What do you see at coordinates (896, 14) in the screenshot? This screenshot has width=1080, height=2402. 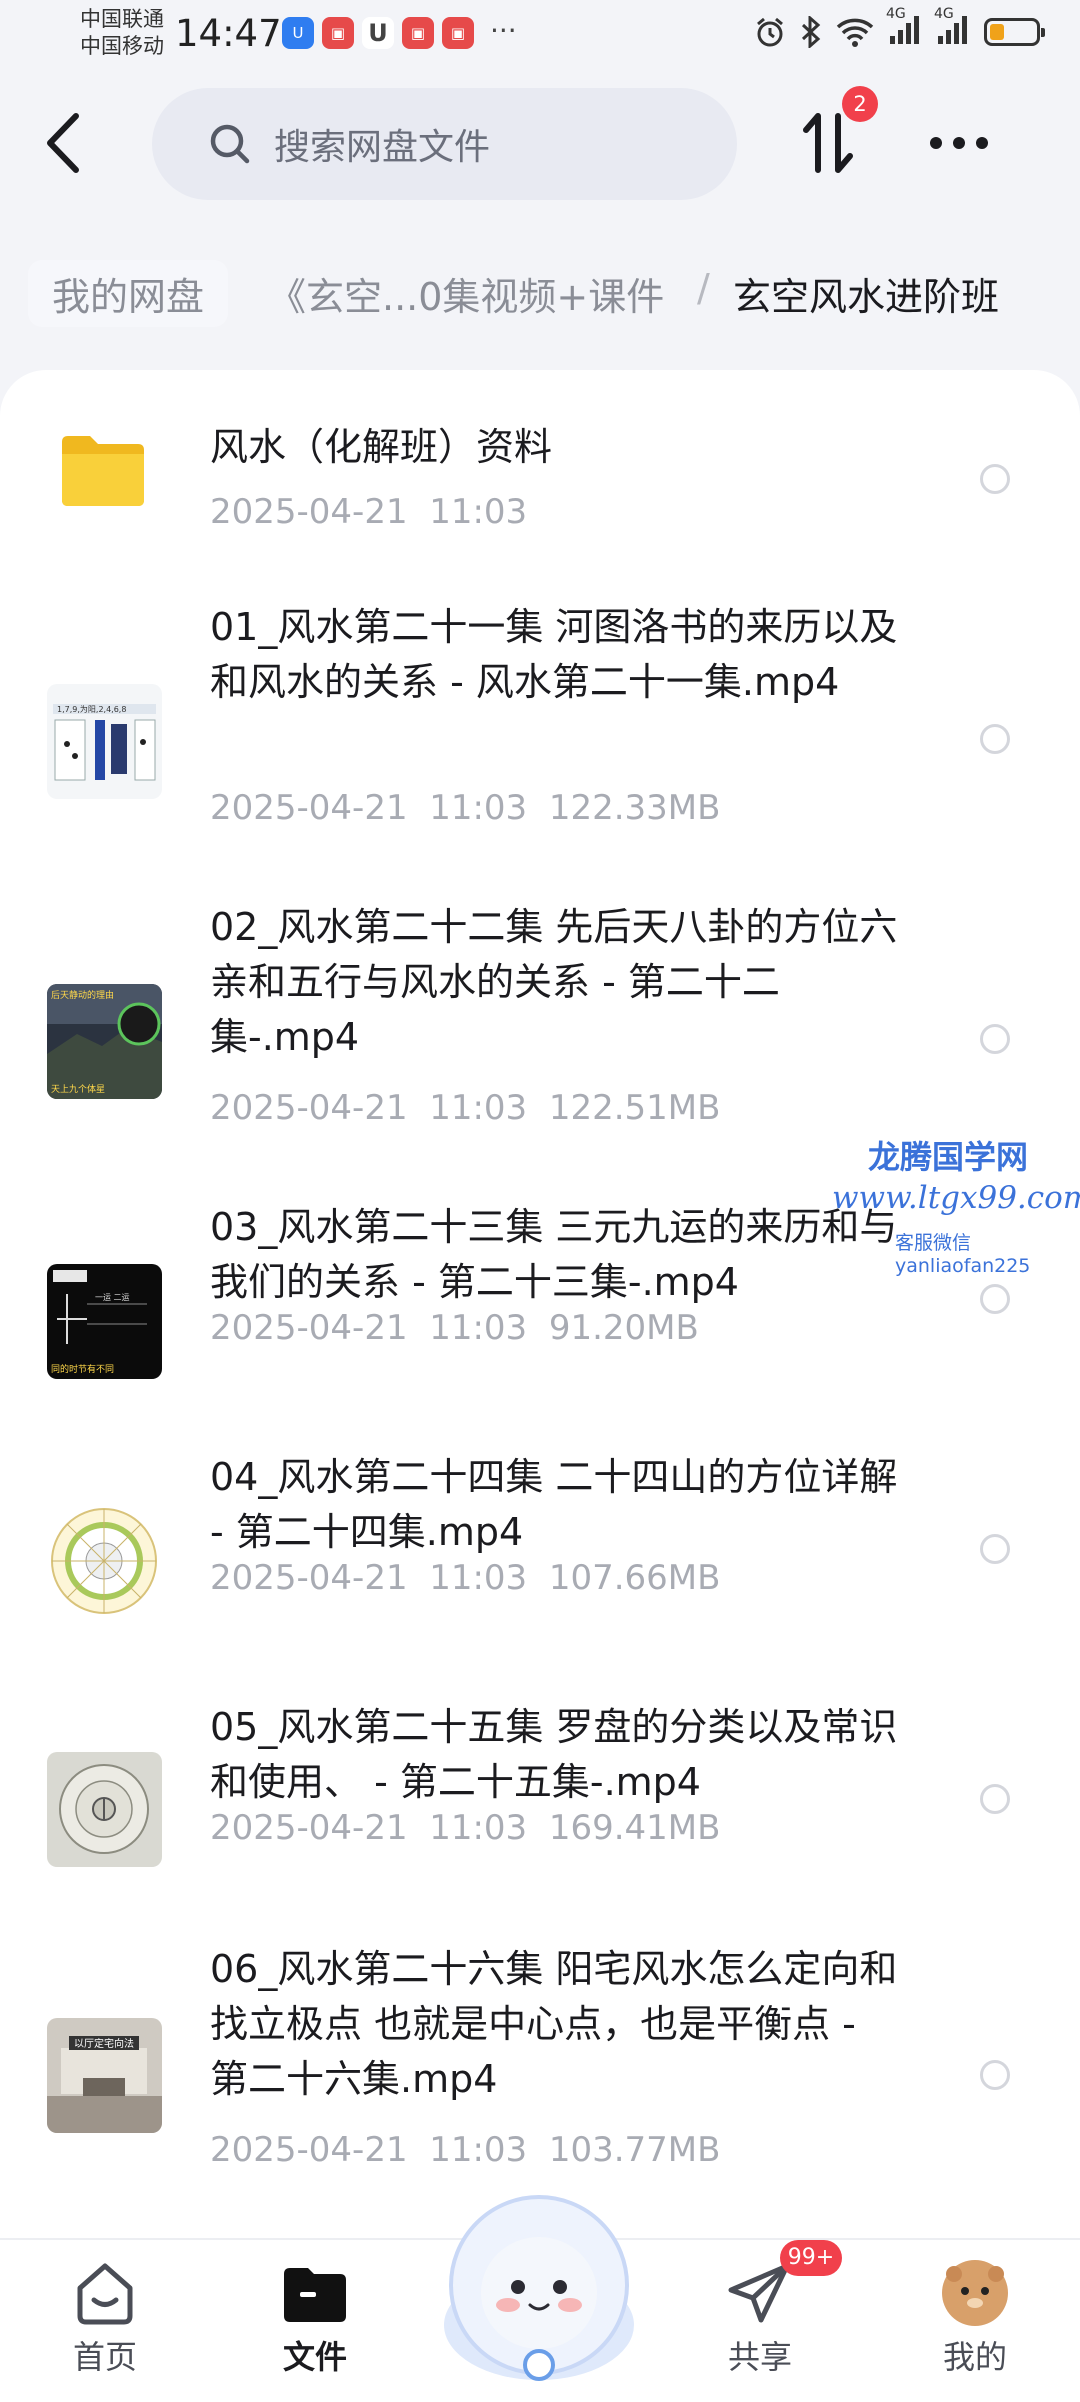 I see `signal-1-type: 4G` at bounding box center [896, 14].